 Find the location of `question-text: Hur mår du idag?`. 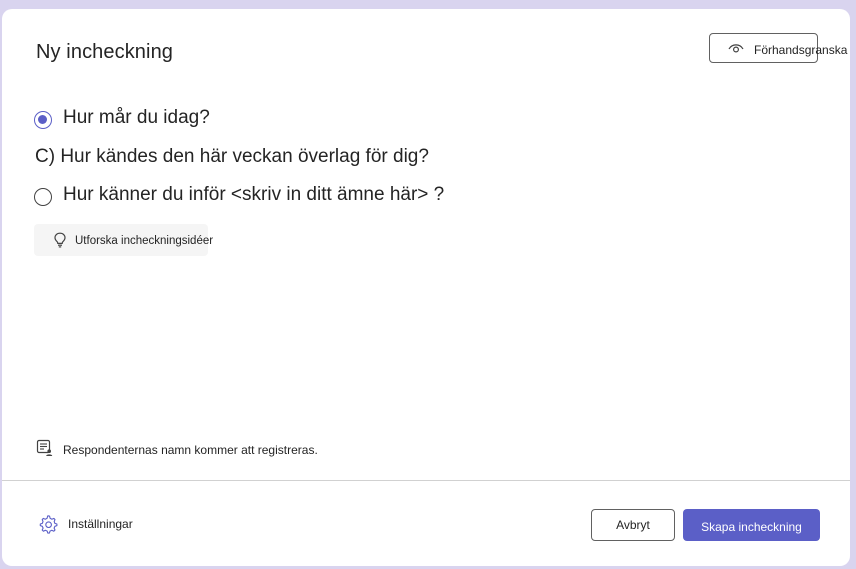

question-text: Hur mår du idag? is located at coordinates (136, 117).